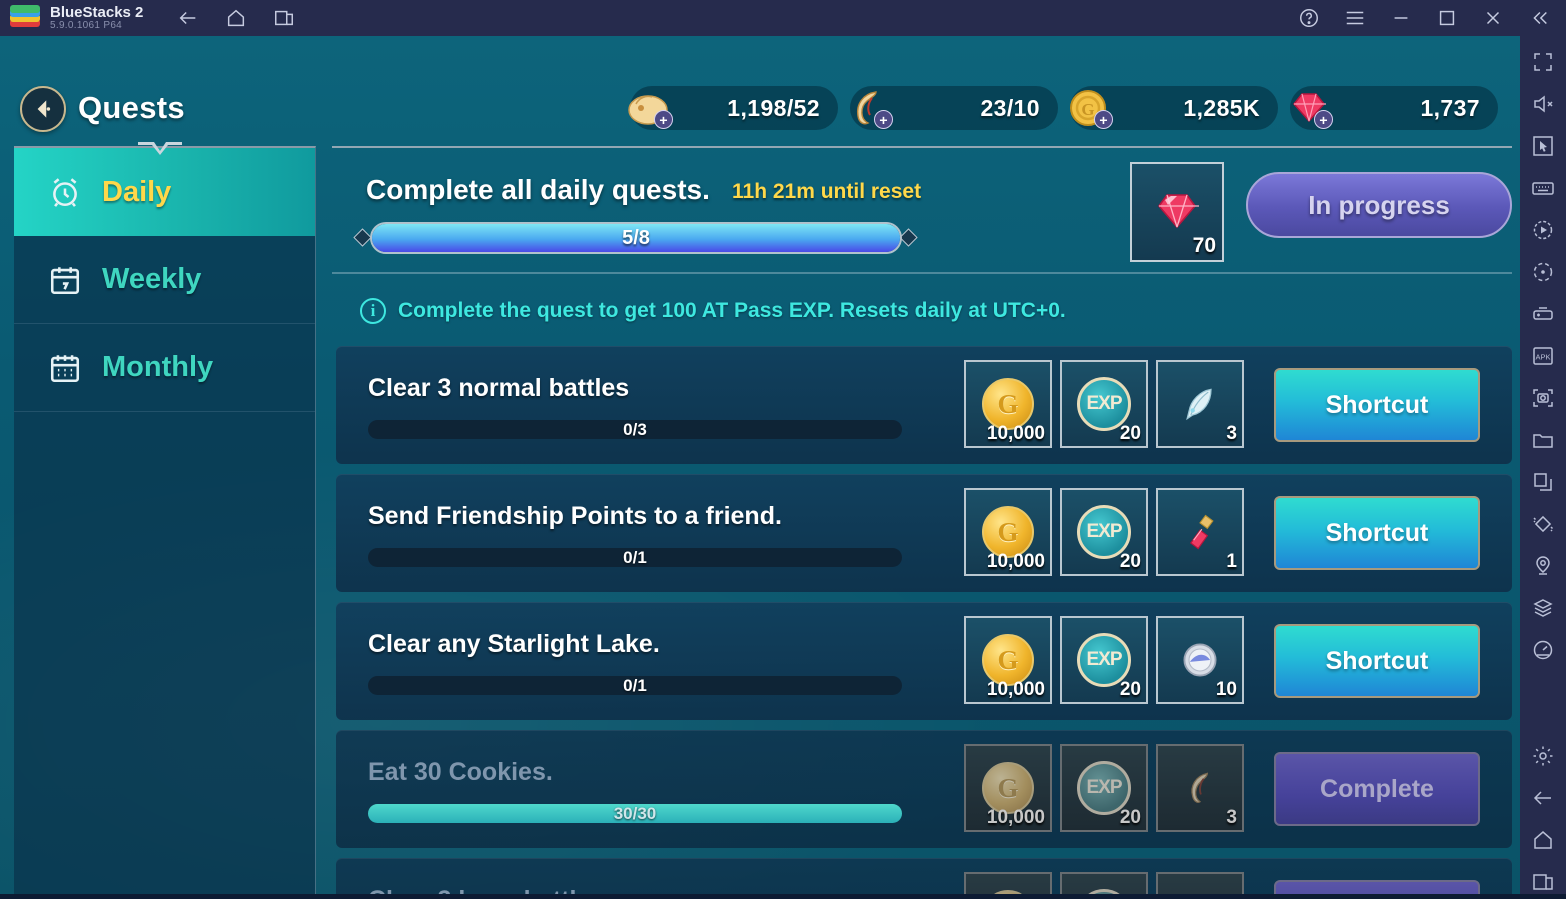  Describe the element at coordinates (164, 192) in the screenshot. I see `sidebar-item-daily: Daily` at that location.